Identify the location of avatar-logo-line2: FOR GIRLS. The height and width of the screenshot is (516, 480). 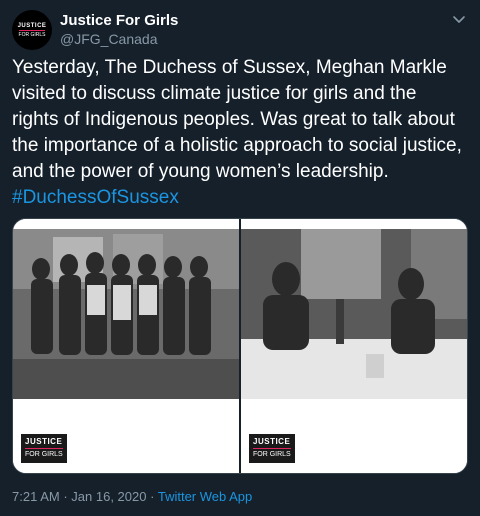
(32, 33).